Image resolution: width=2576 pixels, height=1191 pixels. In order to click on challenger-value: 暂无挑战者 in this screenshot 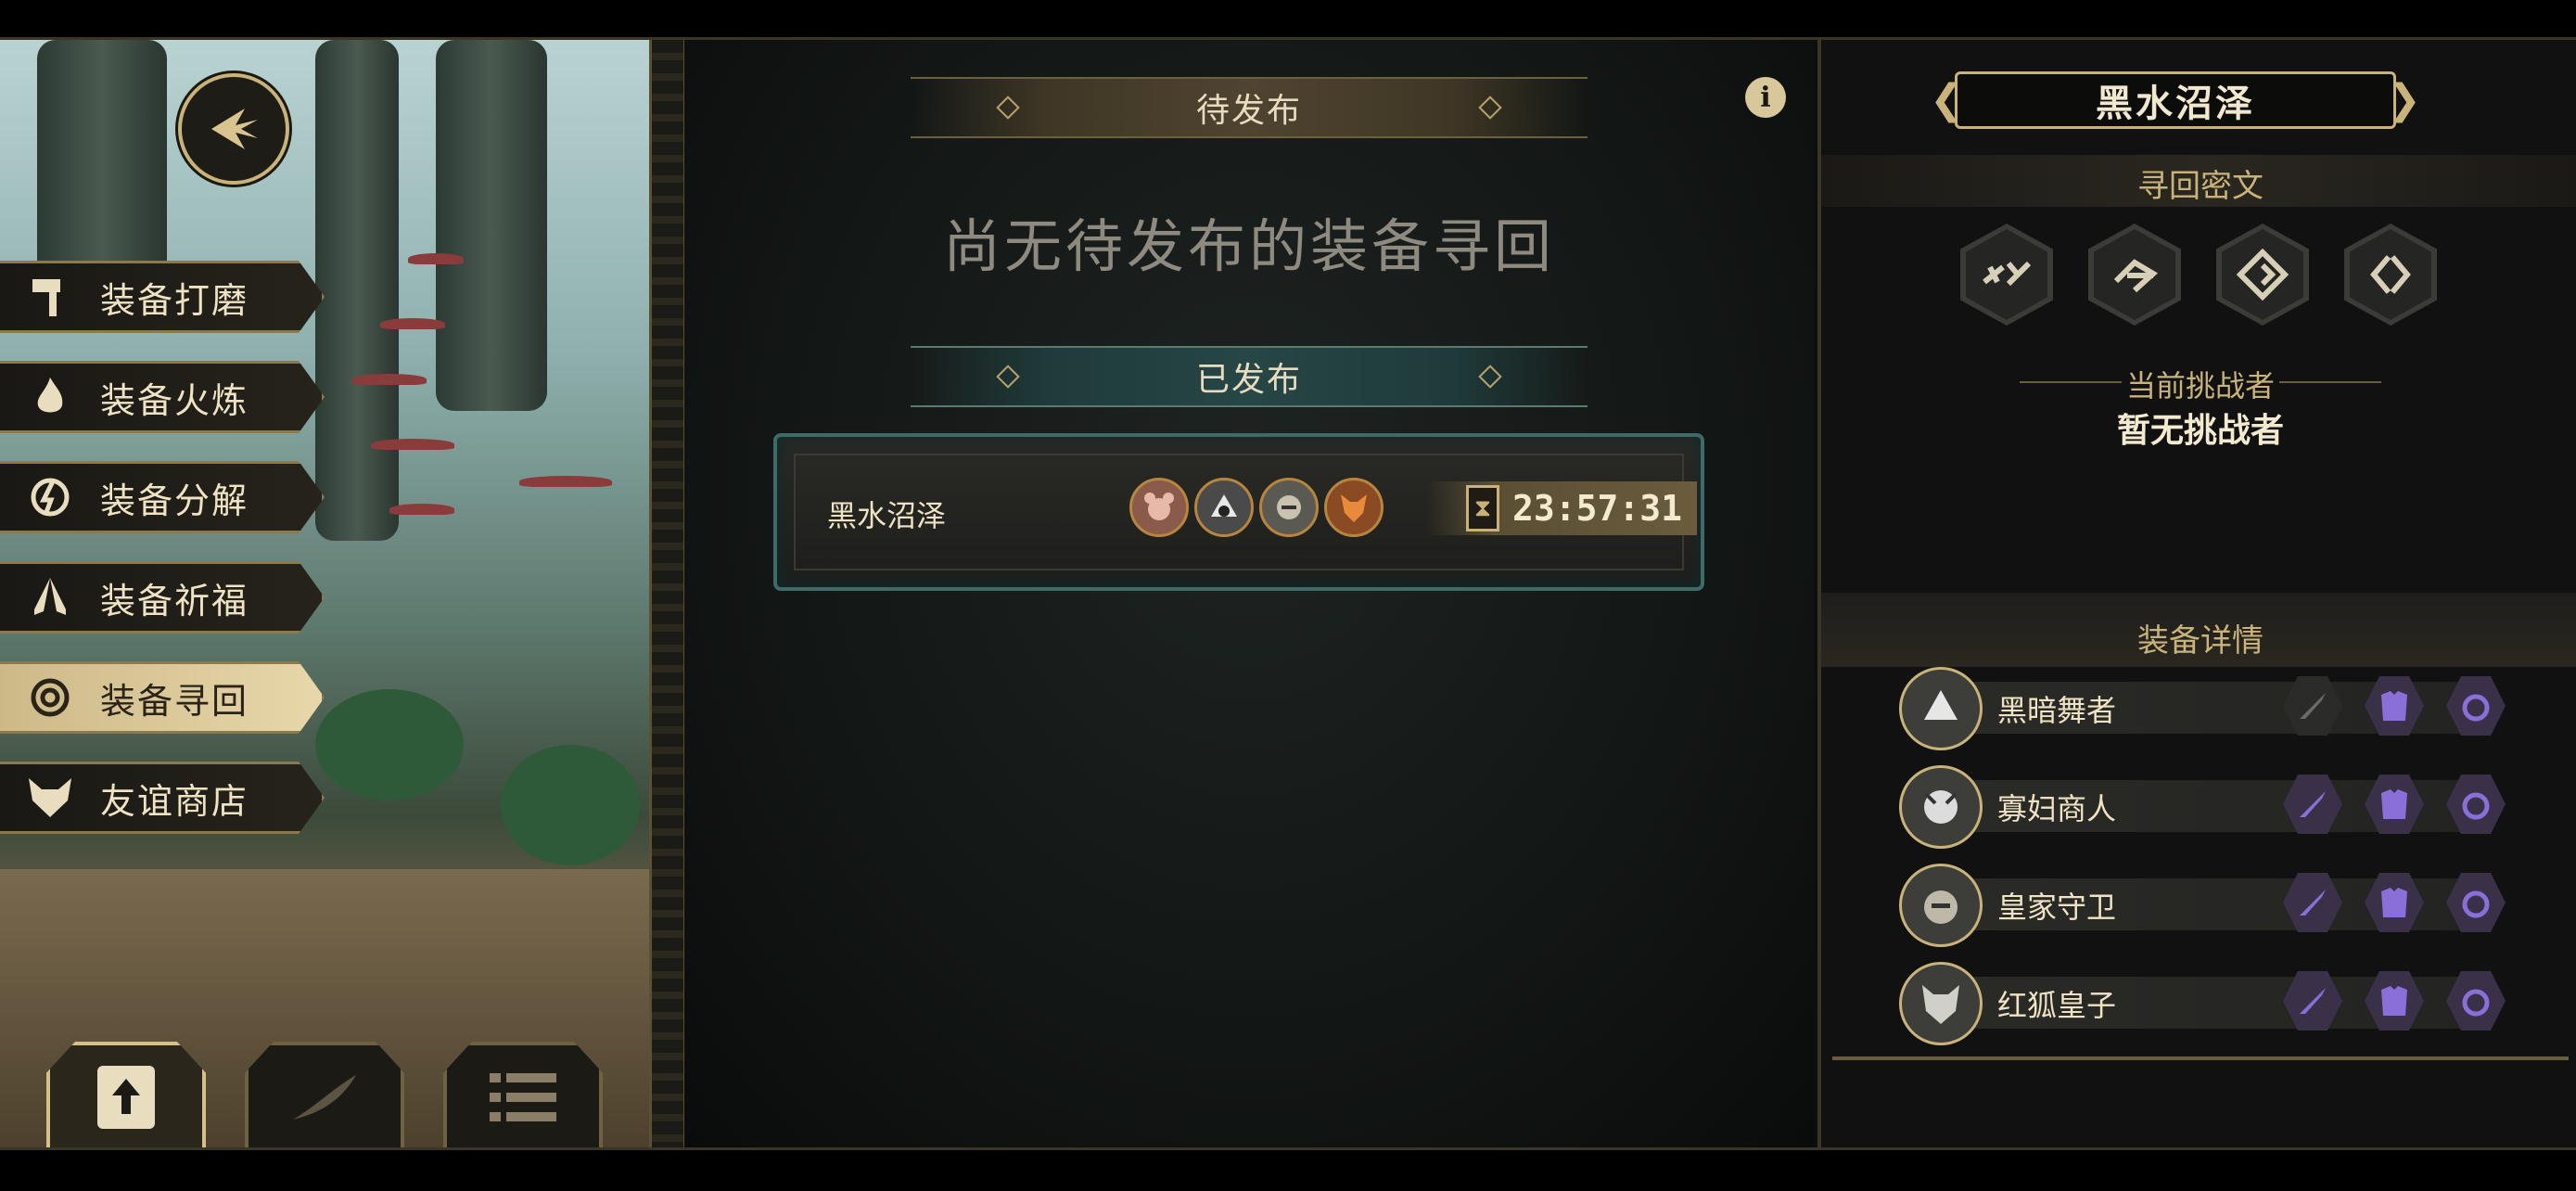, I will do `click(2200, 431)`.